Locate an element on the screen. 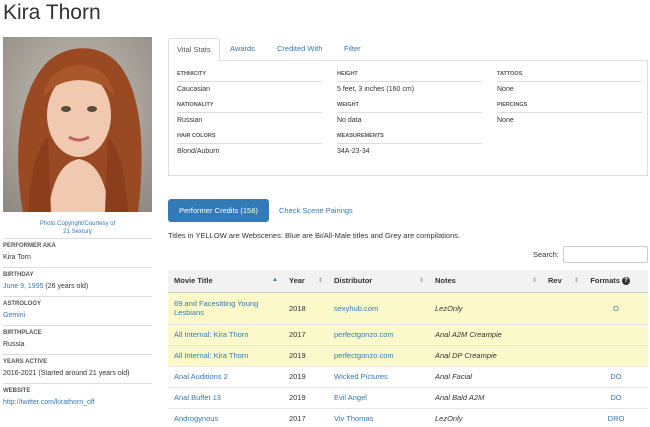 The image size is (650, 427). notes-cell: Anal Bald A2M is located at coordinates (485, 397).